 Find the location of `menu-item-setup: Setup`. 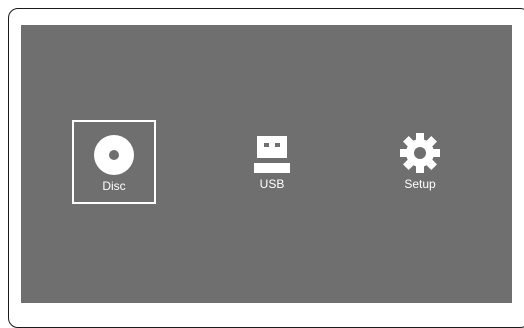

menu-item-setup: Setup is located at coordinates (420, 162).